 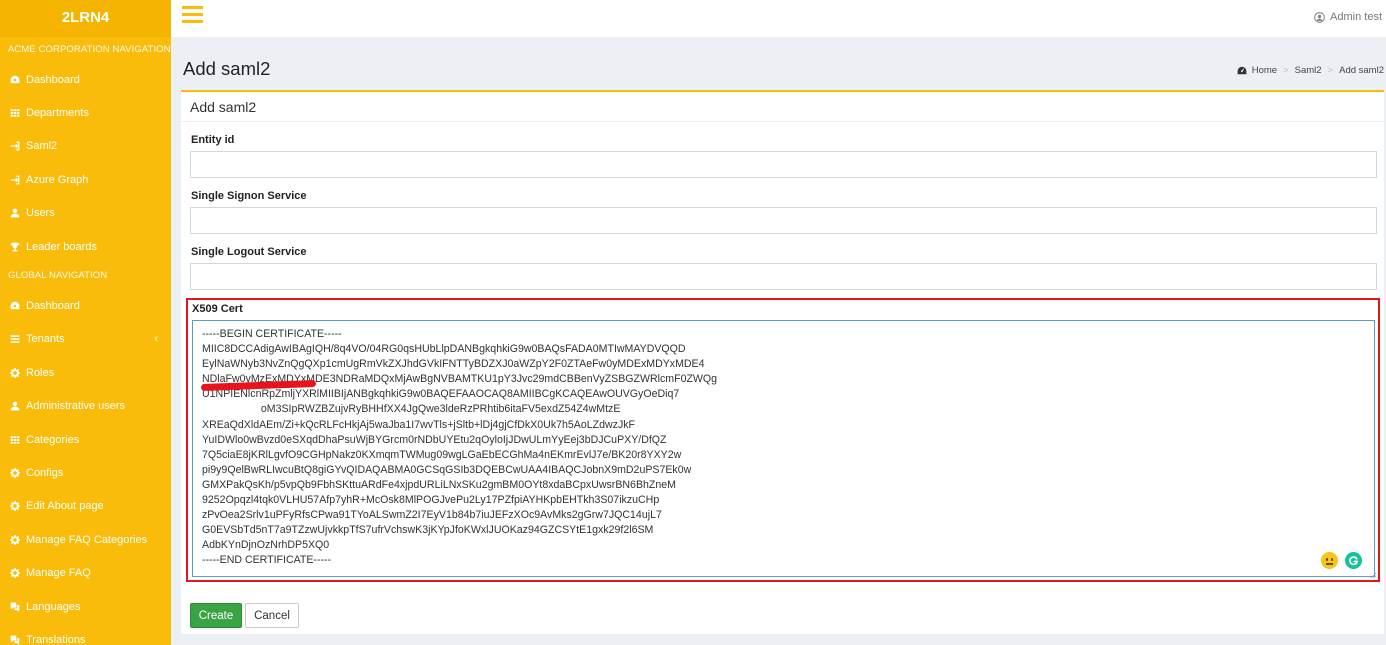 What do you see at coordinates (783, 220) in the screenshot?
I see `signon-service-input` at bounding box center [783, 220].